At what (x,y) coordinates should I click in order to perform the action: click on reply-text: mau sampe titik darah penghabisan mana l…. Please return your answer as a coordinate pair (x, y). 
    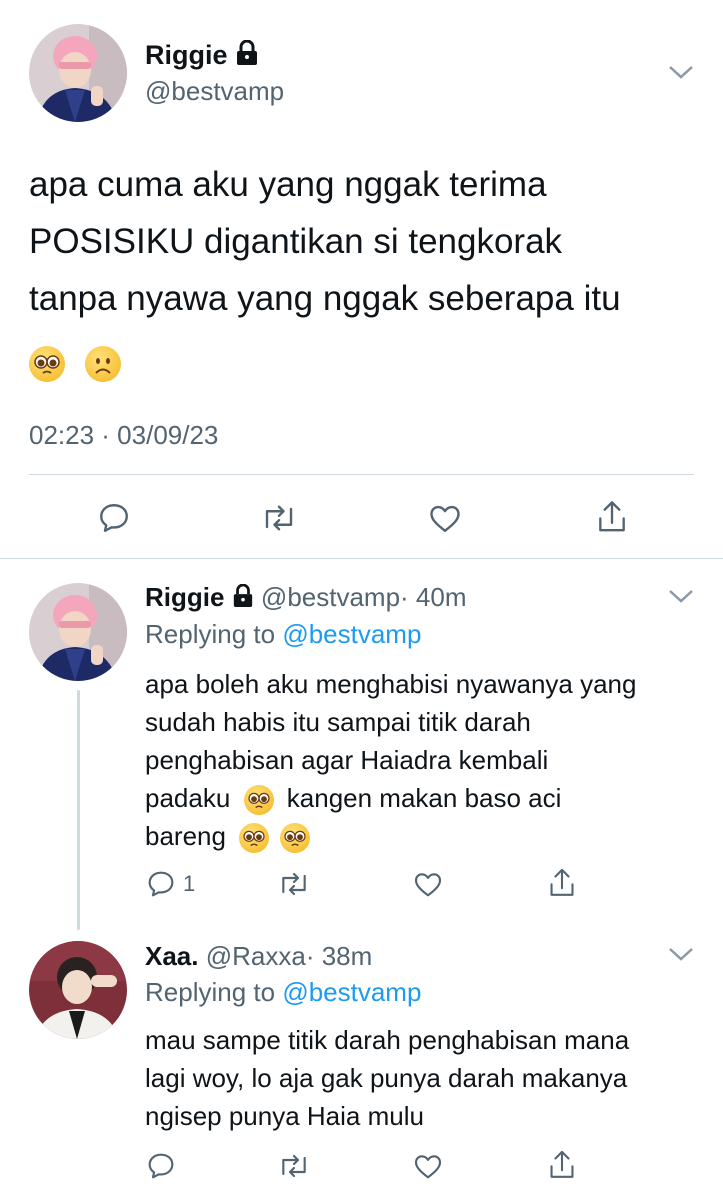
    Looking at the image, I should click on (430, 1078).